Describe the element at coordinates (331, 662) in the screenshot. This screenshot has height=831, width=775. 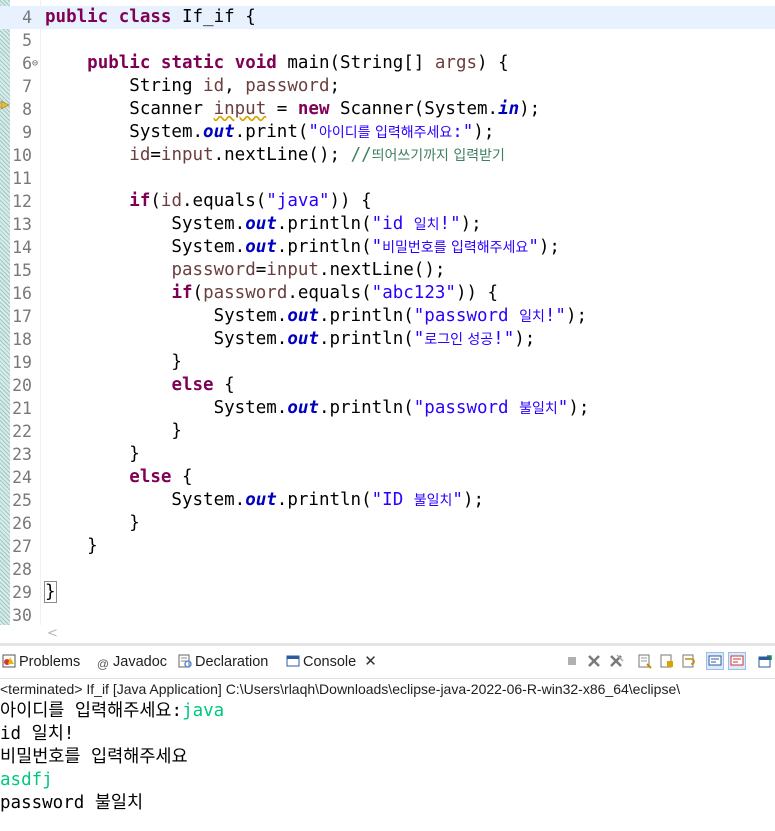
I see `tab-console: Console ✕` at that location.